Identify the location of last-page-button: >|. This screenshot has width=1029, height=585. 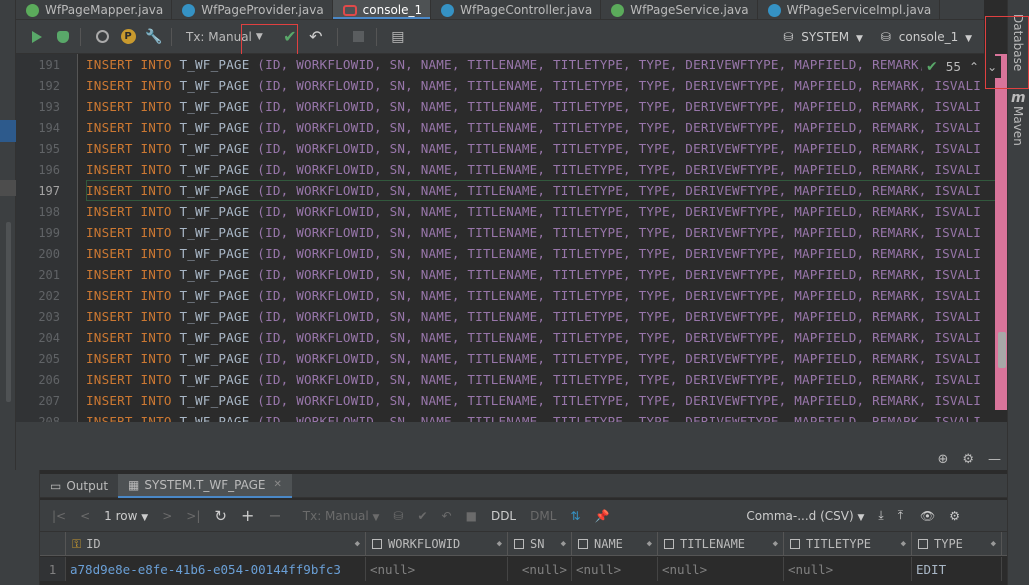
(193, 516).